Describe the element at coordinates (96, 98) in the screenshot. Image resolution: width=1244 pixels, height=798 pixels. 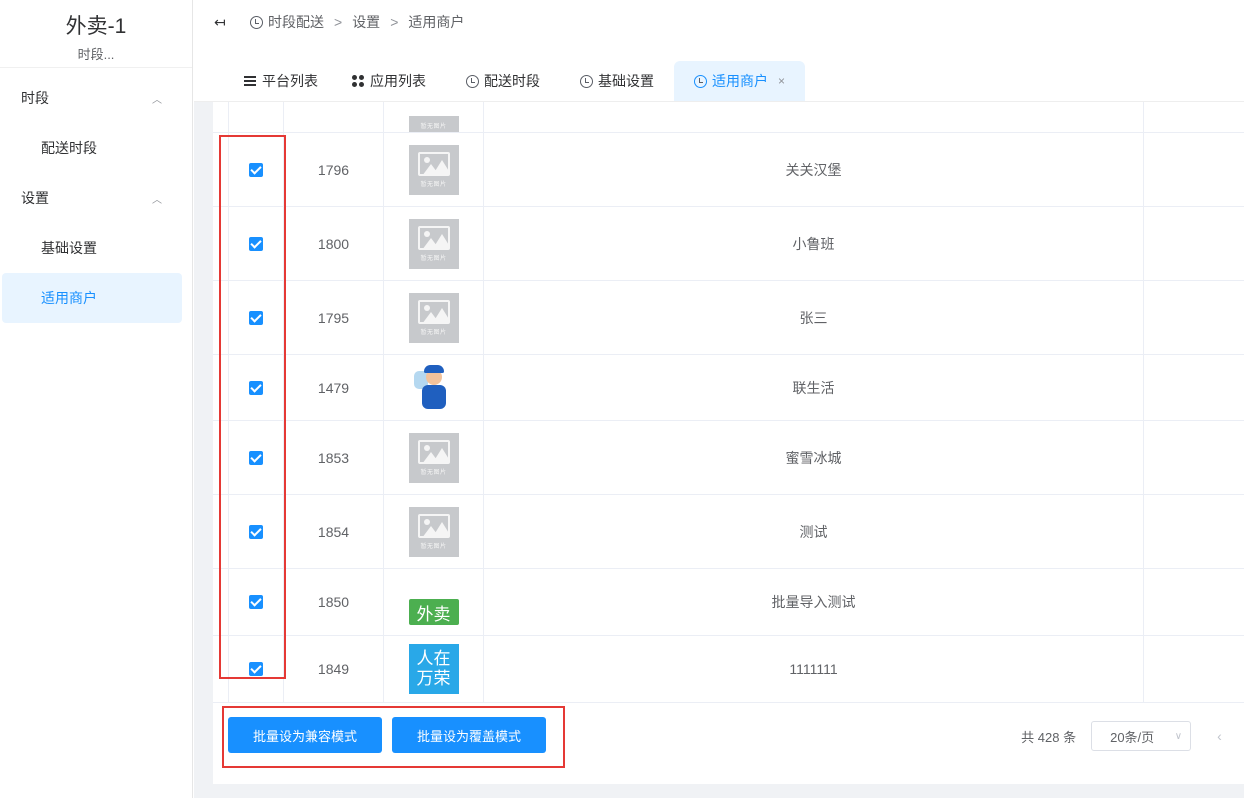
I see `menu-group-shiduan: 时段 ︿` at that location.